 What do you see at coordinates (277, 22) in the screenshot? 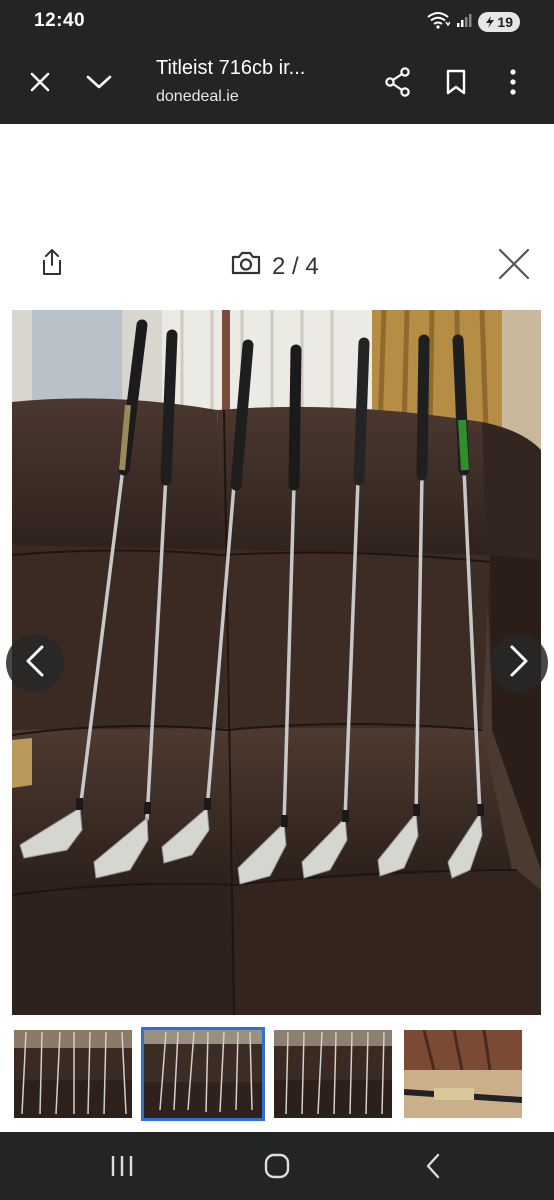
I see `status-bar: 12:40 19` at bounding box center [277, 22].